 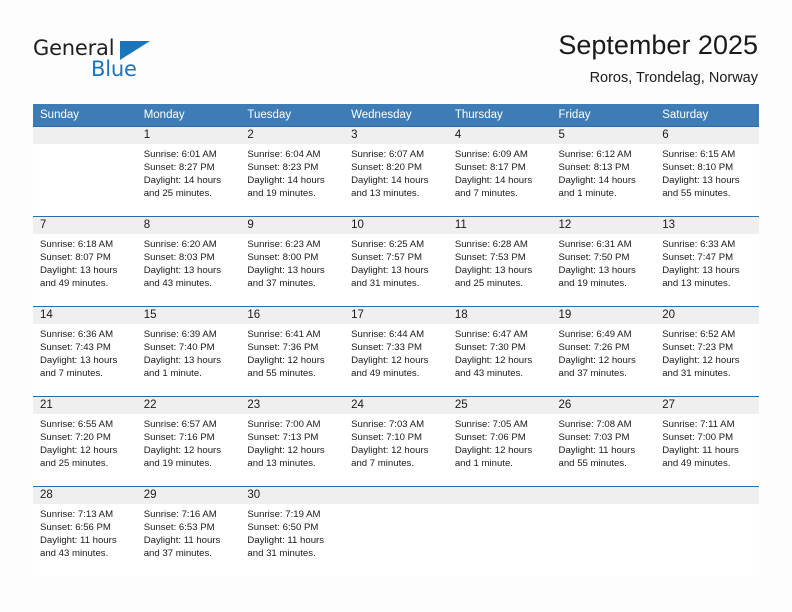 I want to click on sunset-text: Sunset: 8:13 PM, so click(x=594, y=168).